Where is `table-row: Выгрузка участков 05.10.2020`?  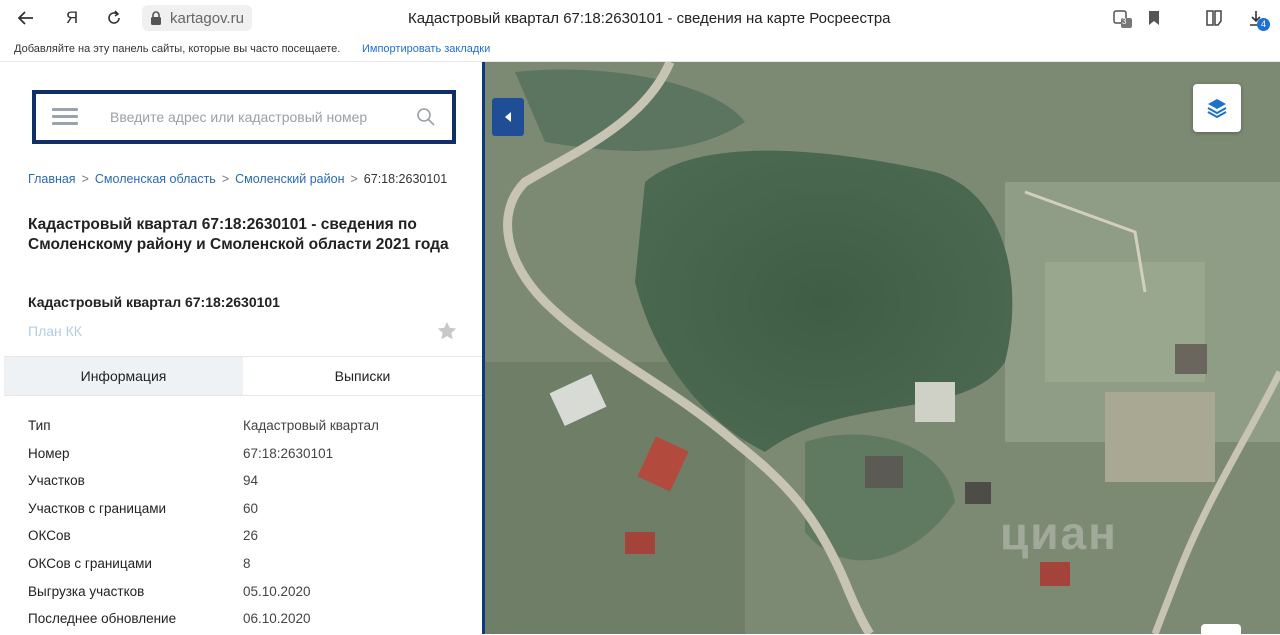 table-row: Выгрузка участков 05.10.2020 is located at coordinates (248, 594).